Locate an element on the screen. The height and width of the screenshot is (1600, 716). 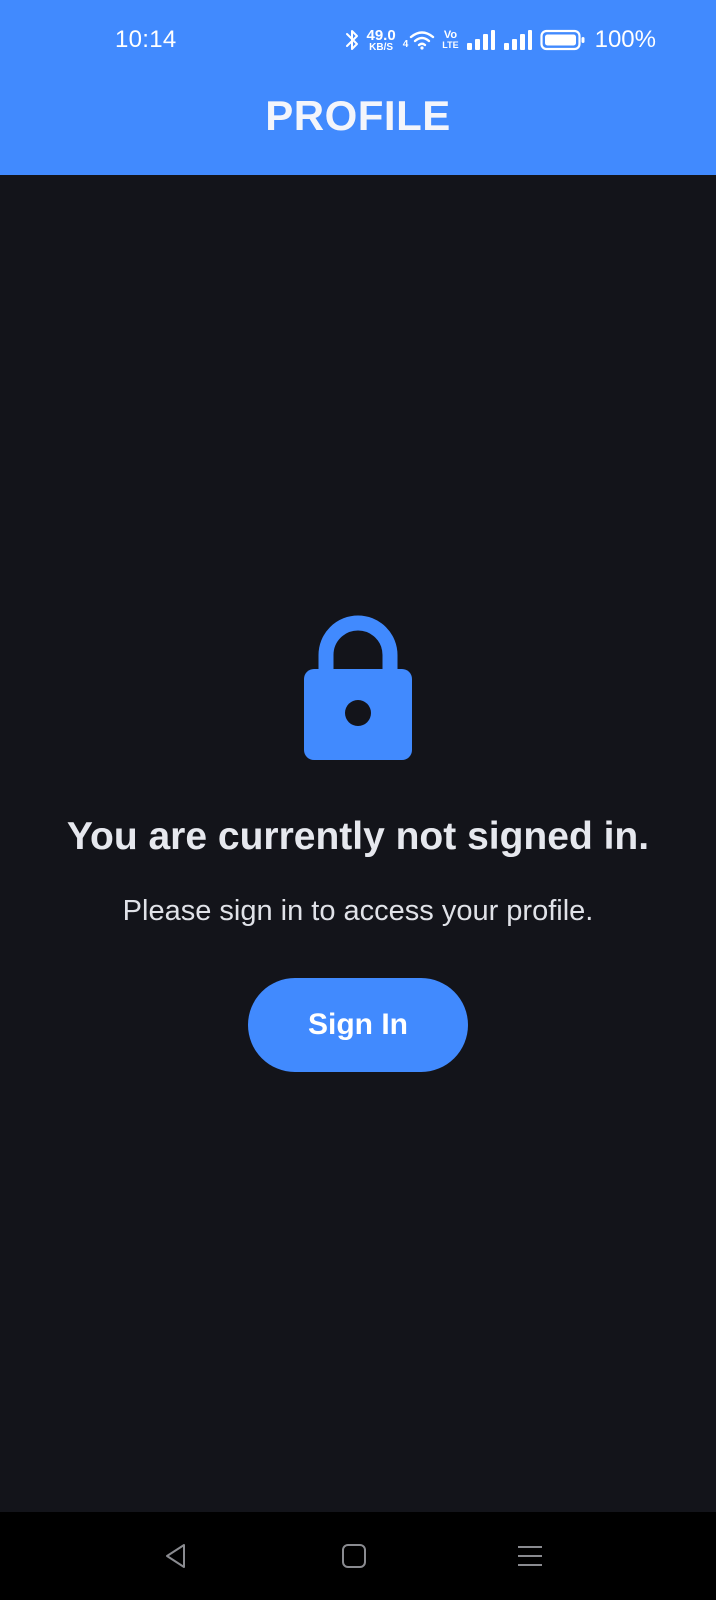
volte-icon: Vo LTE is located at coordinates (450, 40).